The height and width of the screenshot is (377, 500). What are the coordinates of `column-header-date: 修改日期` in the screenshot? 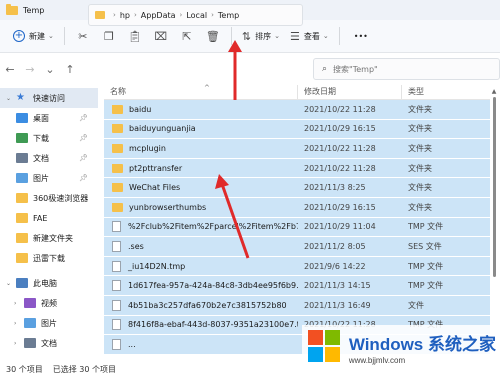 It's located at (350, 91).